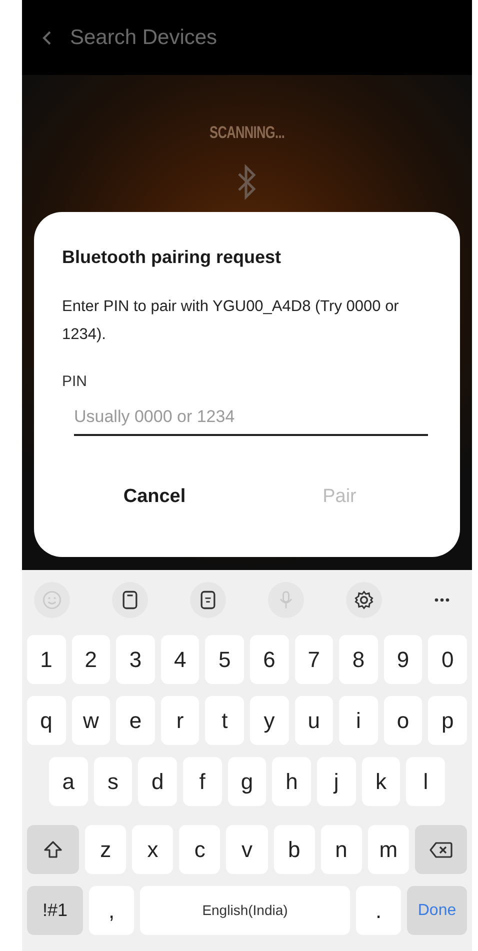  I want to click on key: h, so click(292, 781).